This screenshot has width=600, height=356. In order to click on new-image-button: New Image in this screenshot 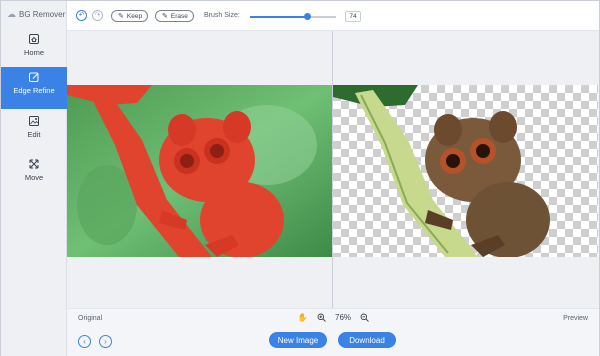, I will do `click(298, 340)`.